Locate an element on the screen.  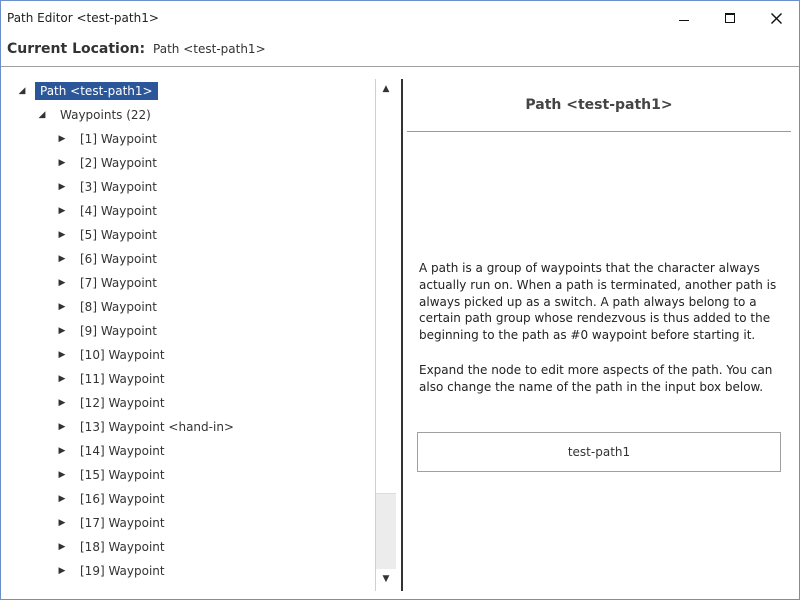
tree-node-label: [14] Waypoint is located at coordinates (122, 451).